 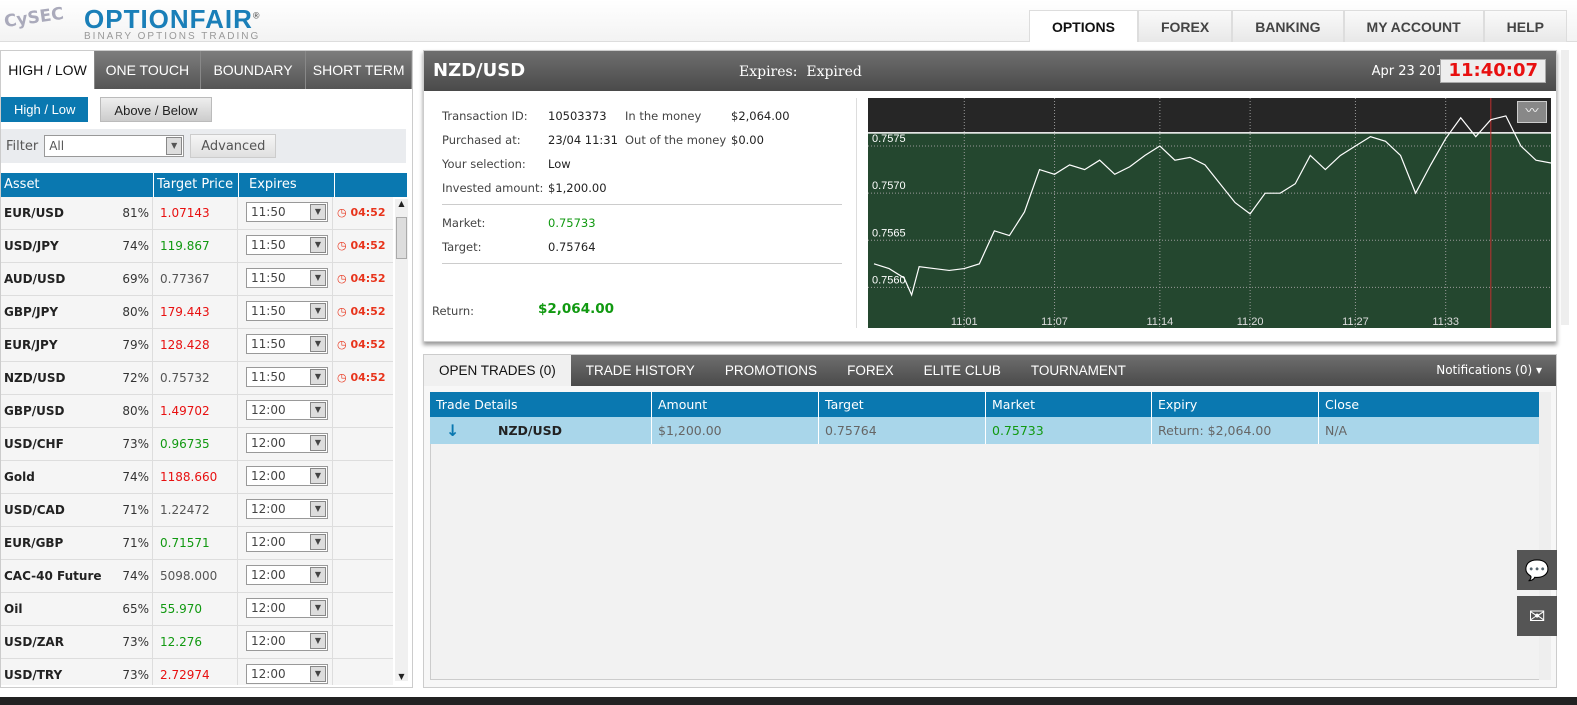 What do you see at coordinates (22, 146) in the screenshot?
I see `filter-label: Filter` at bounding box center [22, 146].